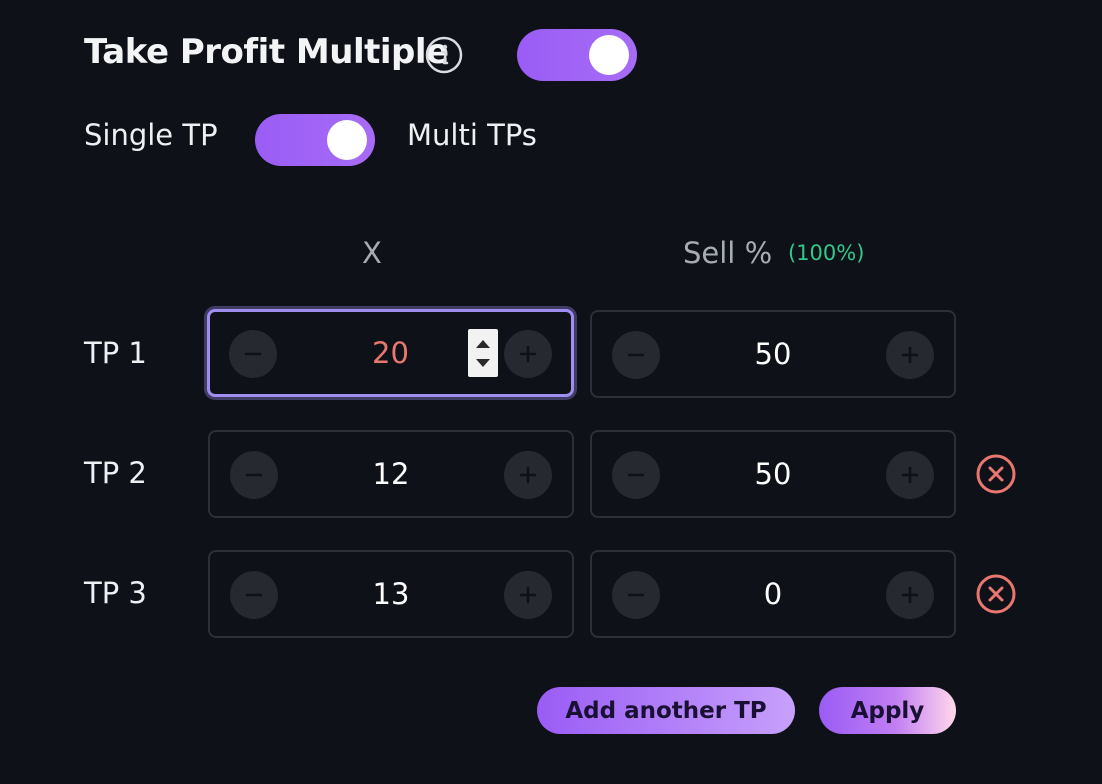  Describe the element at coordinates (887, 710) in the screenshot. I see `apply-button: Apply` at that location.